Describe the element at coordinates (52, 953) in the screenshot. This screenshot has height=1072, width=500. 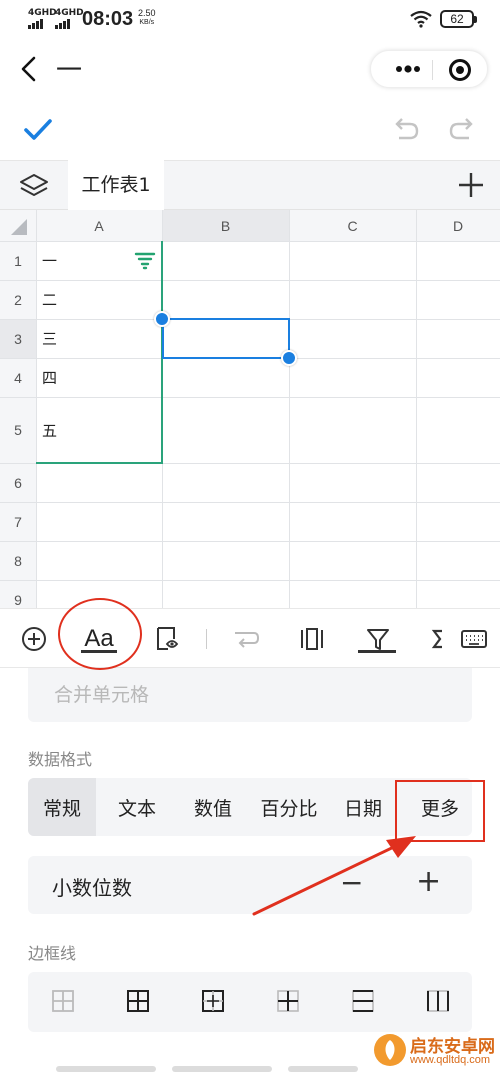
I see `border-lines-label: 边框线` at that location.